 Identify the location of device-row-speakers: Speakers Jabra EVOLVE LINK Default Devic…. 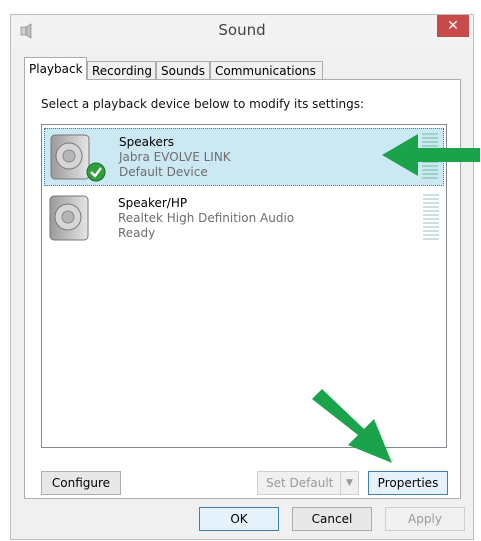
(244, 157).